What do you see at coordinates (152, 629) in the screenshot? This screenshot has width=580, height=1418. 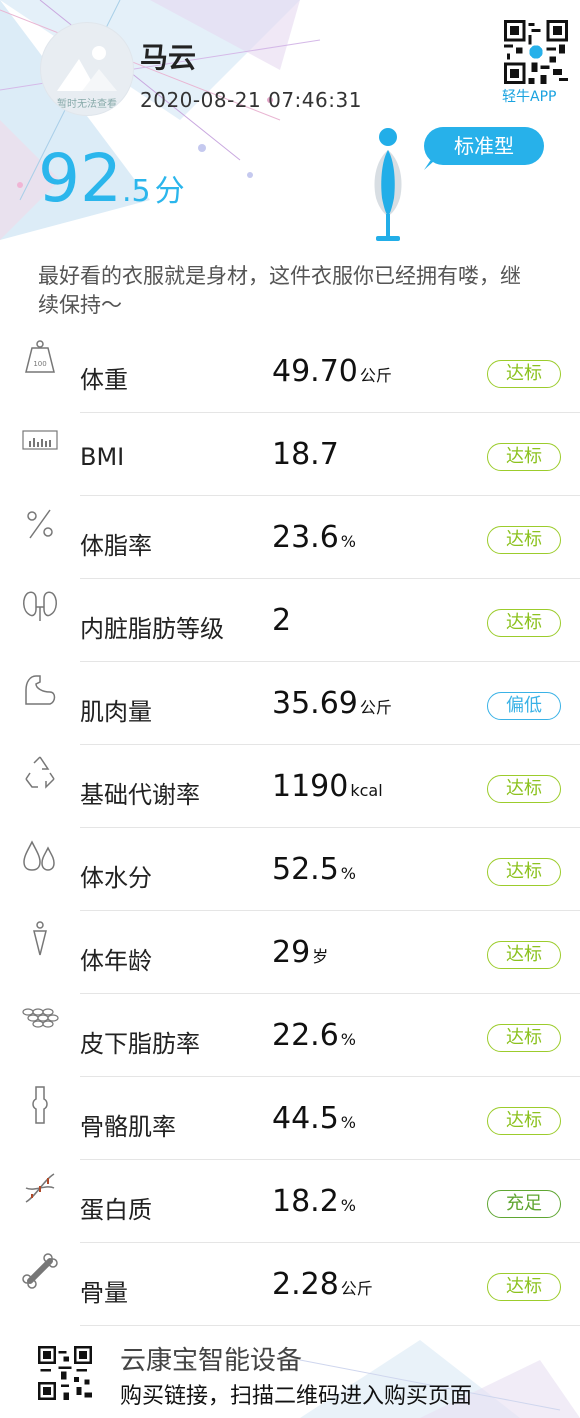 I see `metric-label: 内脏脂肪等级` at bounding box center [152, 629].